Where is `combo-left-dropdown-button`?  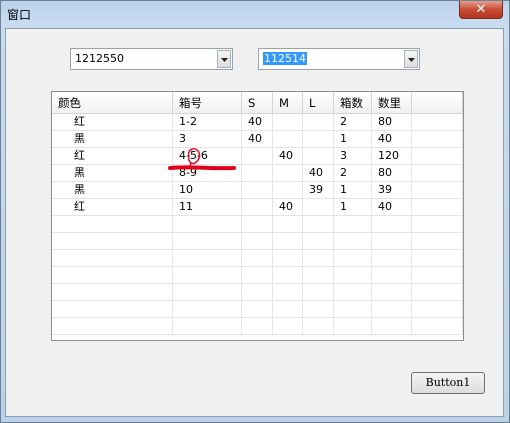 combo-left-dropdown-button is located at coordinates (224, 59).